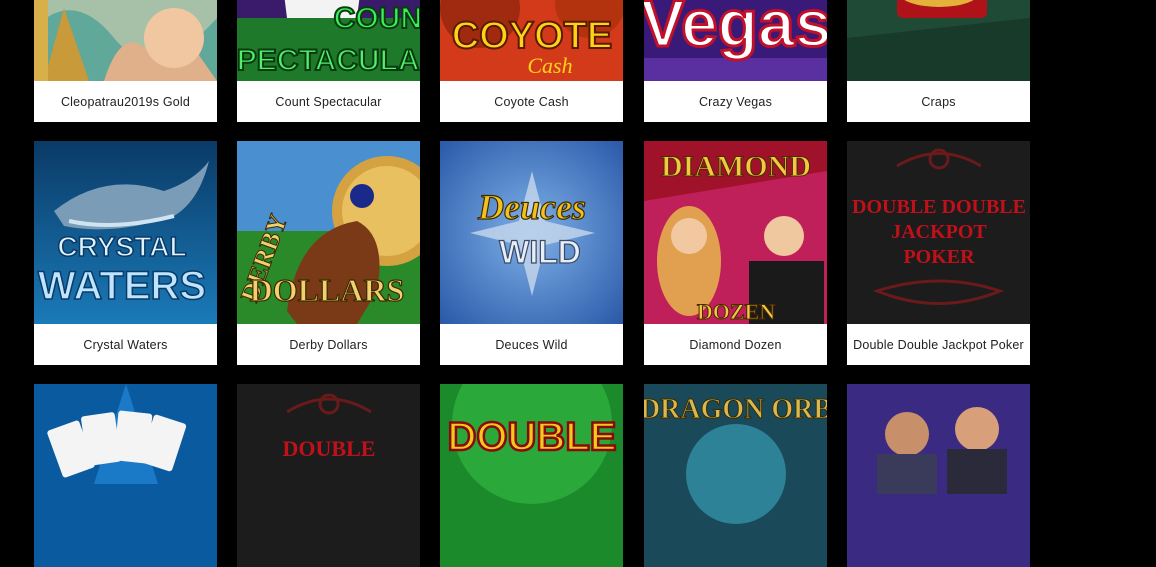 This screenshot has width=1156, height=567. What do you see at coordinates (531, 344) in the screenshot?
I see `game-title: Deuces Wild` at bounding box center [531, 344].